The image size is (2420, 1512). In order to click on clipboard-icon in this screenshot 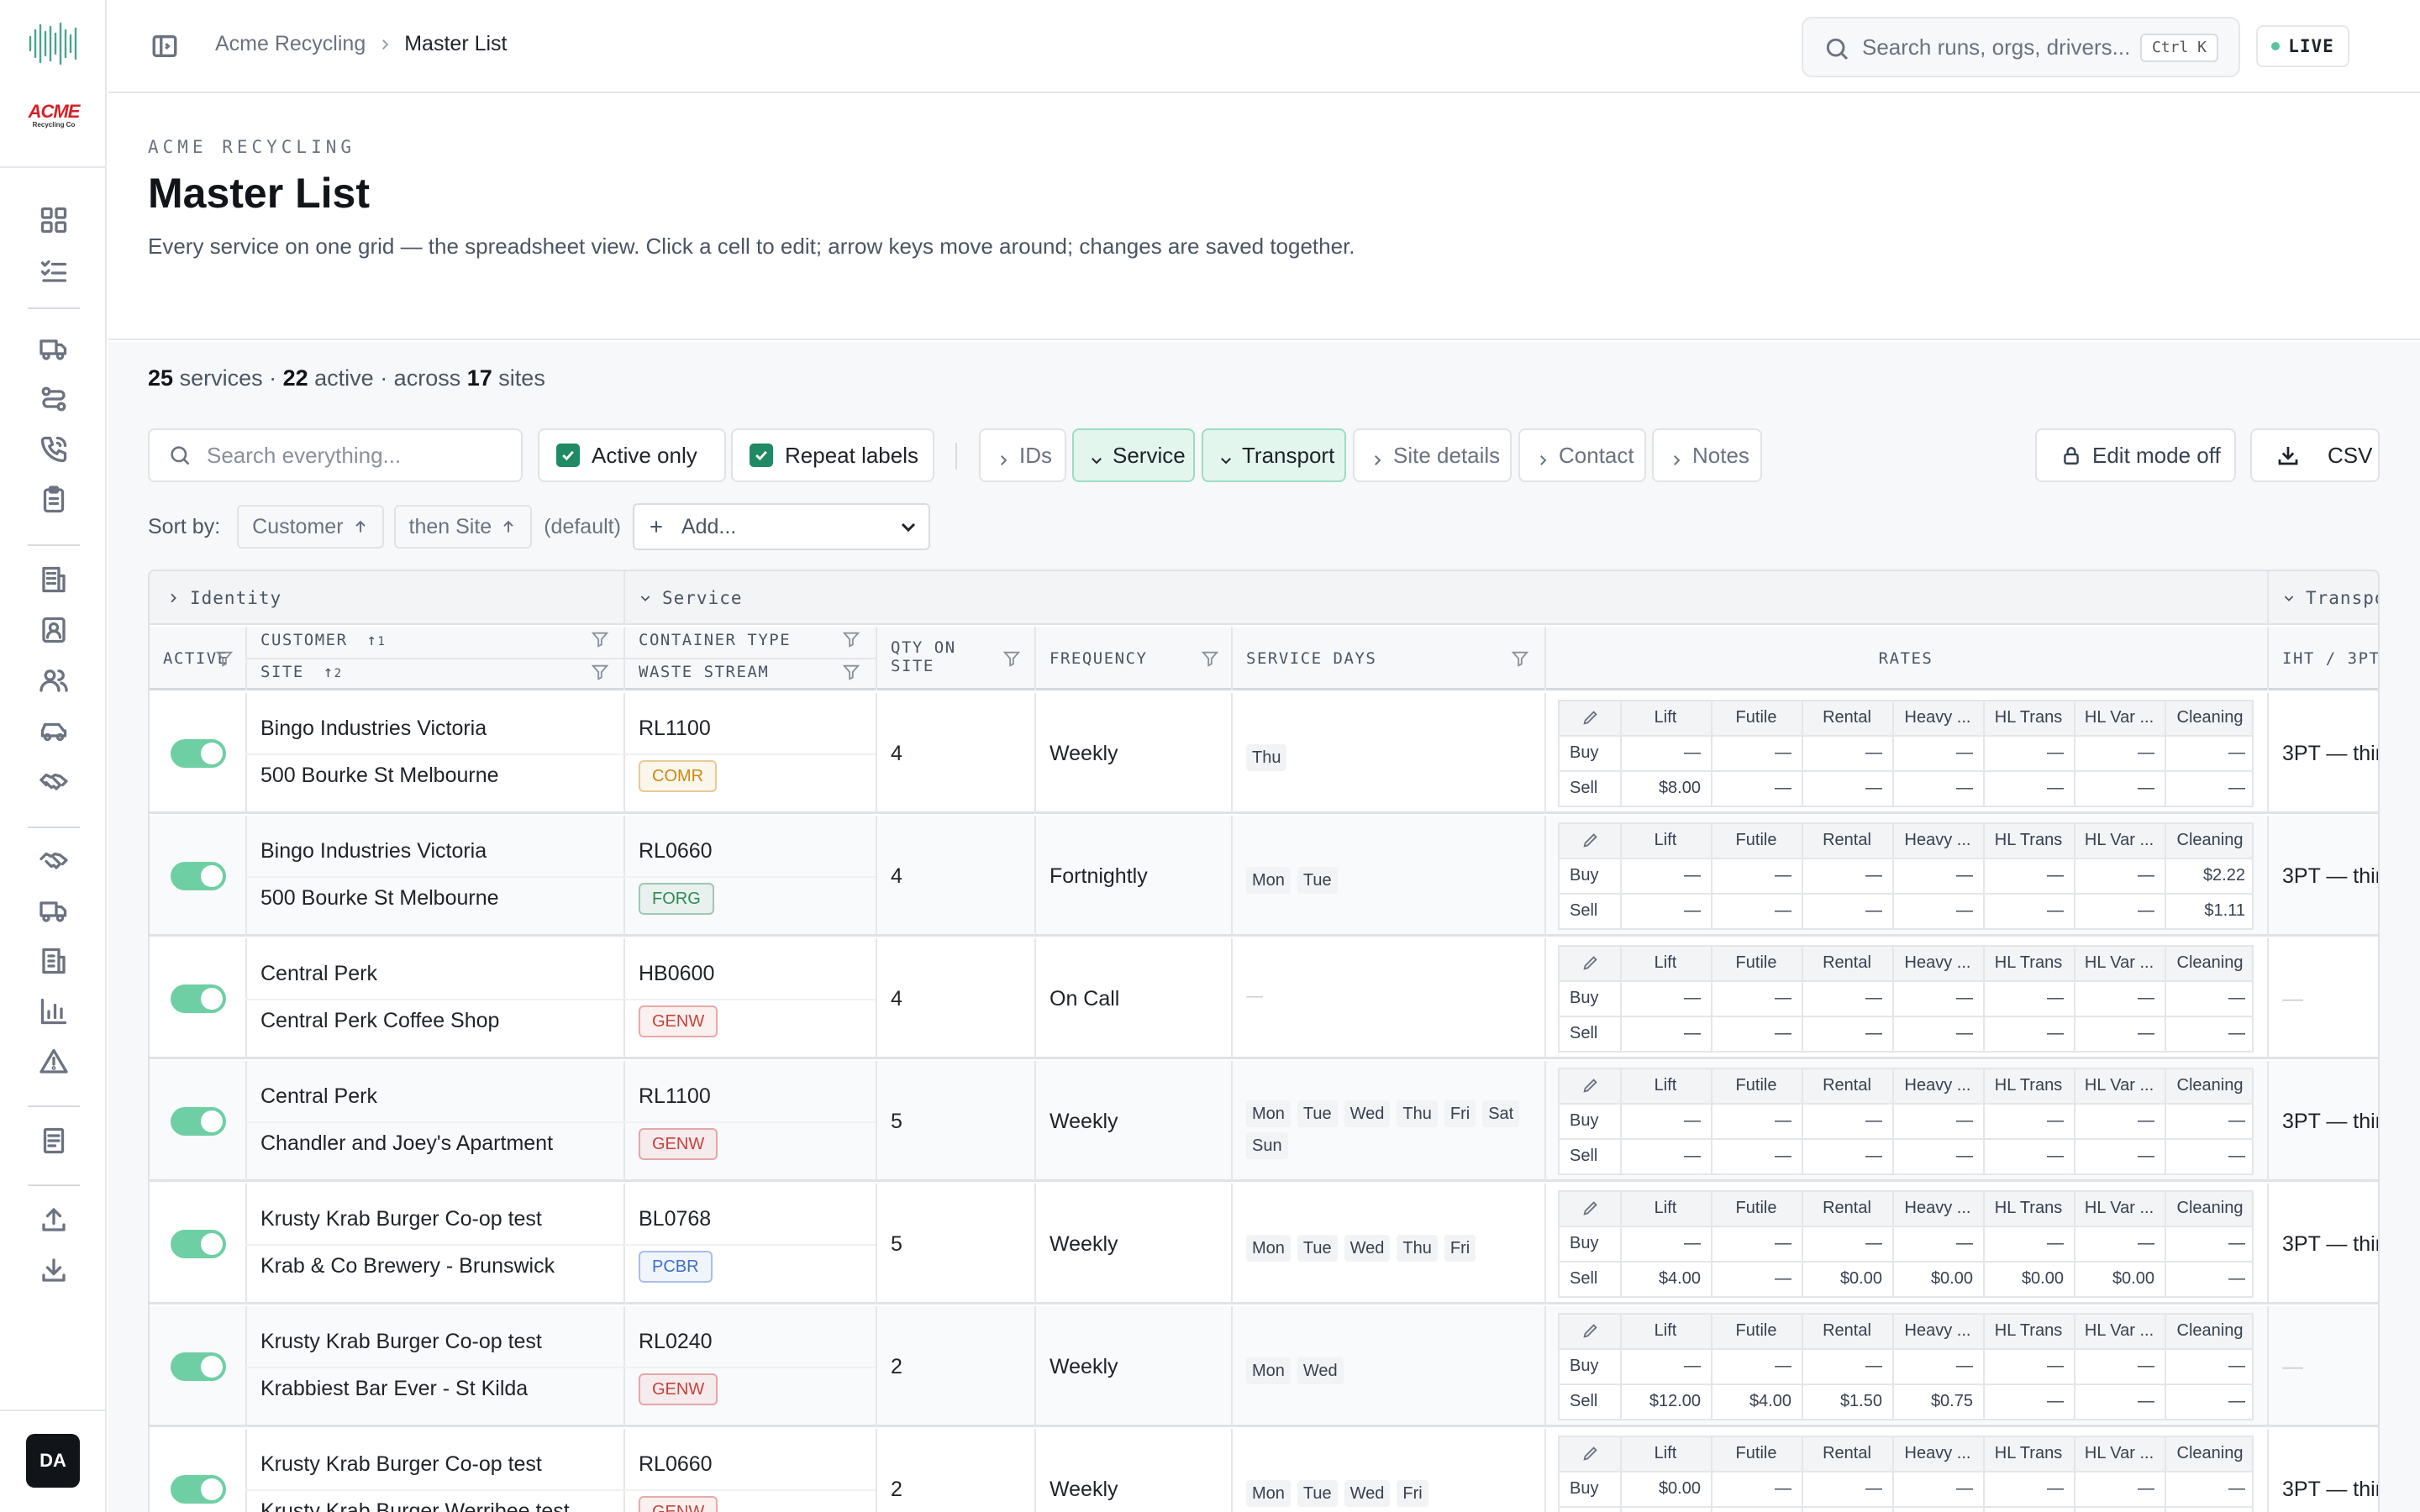, I will do `click(54, 500)`.